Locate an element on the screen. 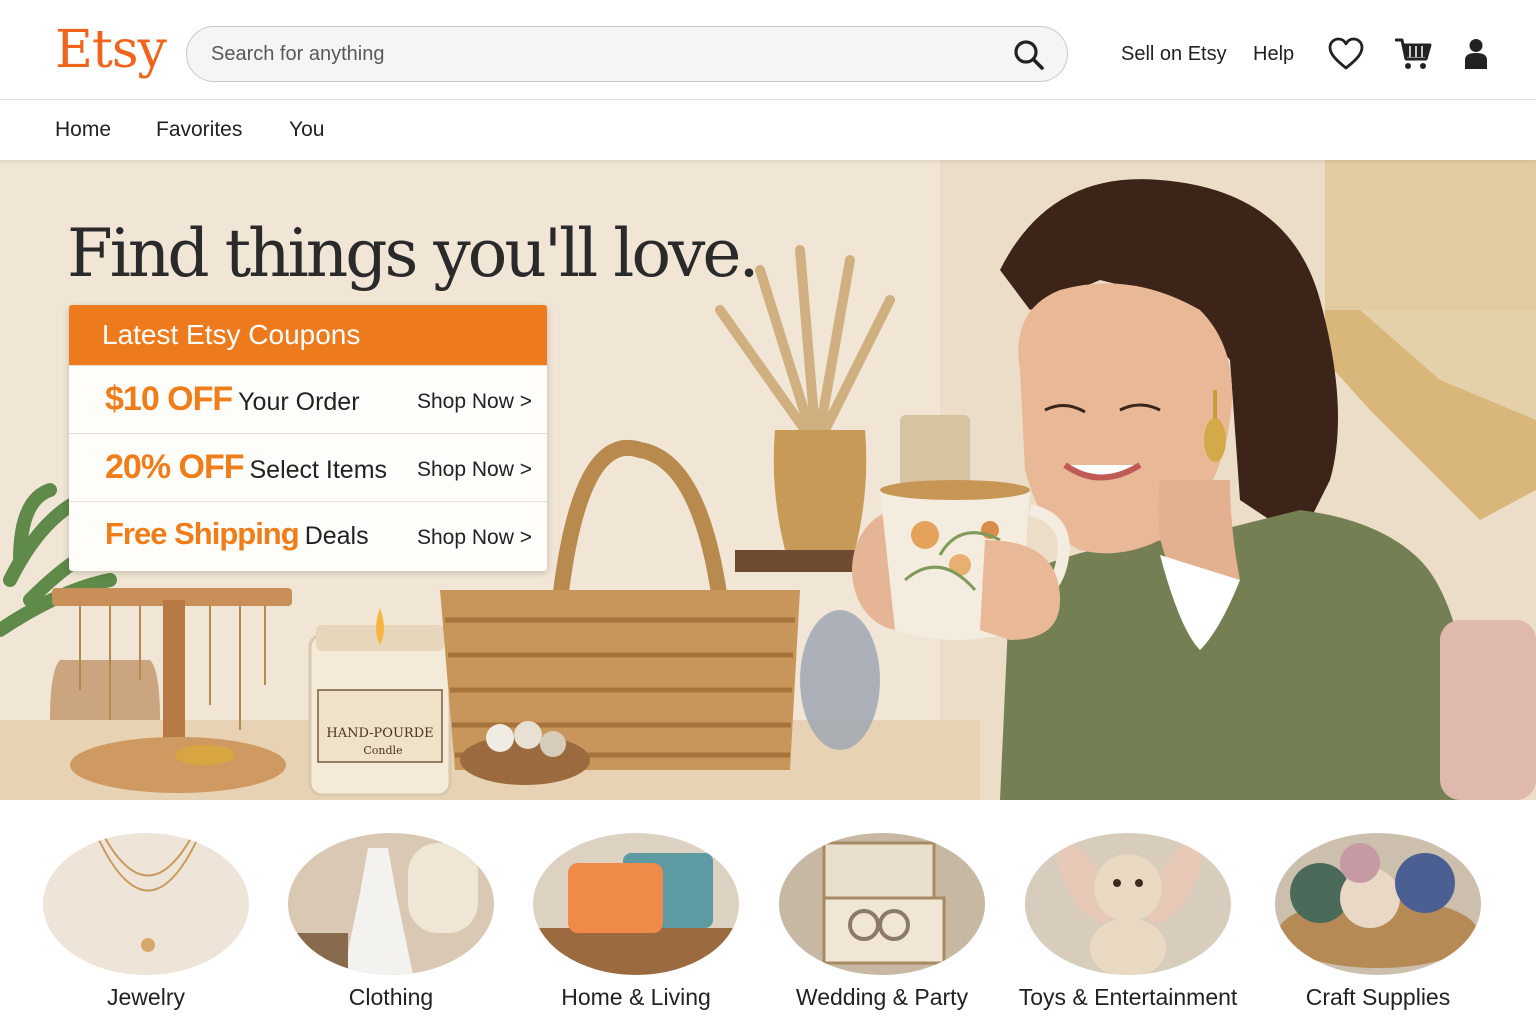 This screenshot has height=1024, width=1536. nav-you: You is located at coordinates (306, 130).